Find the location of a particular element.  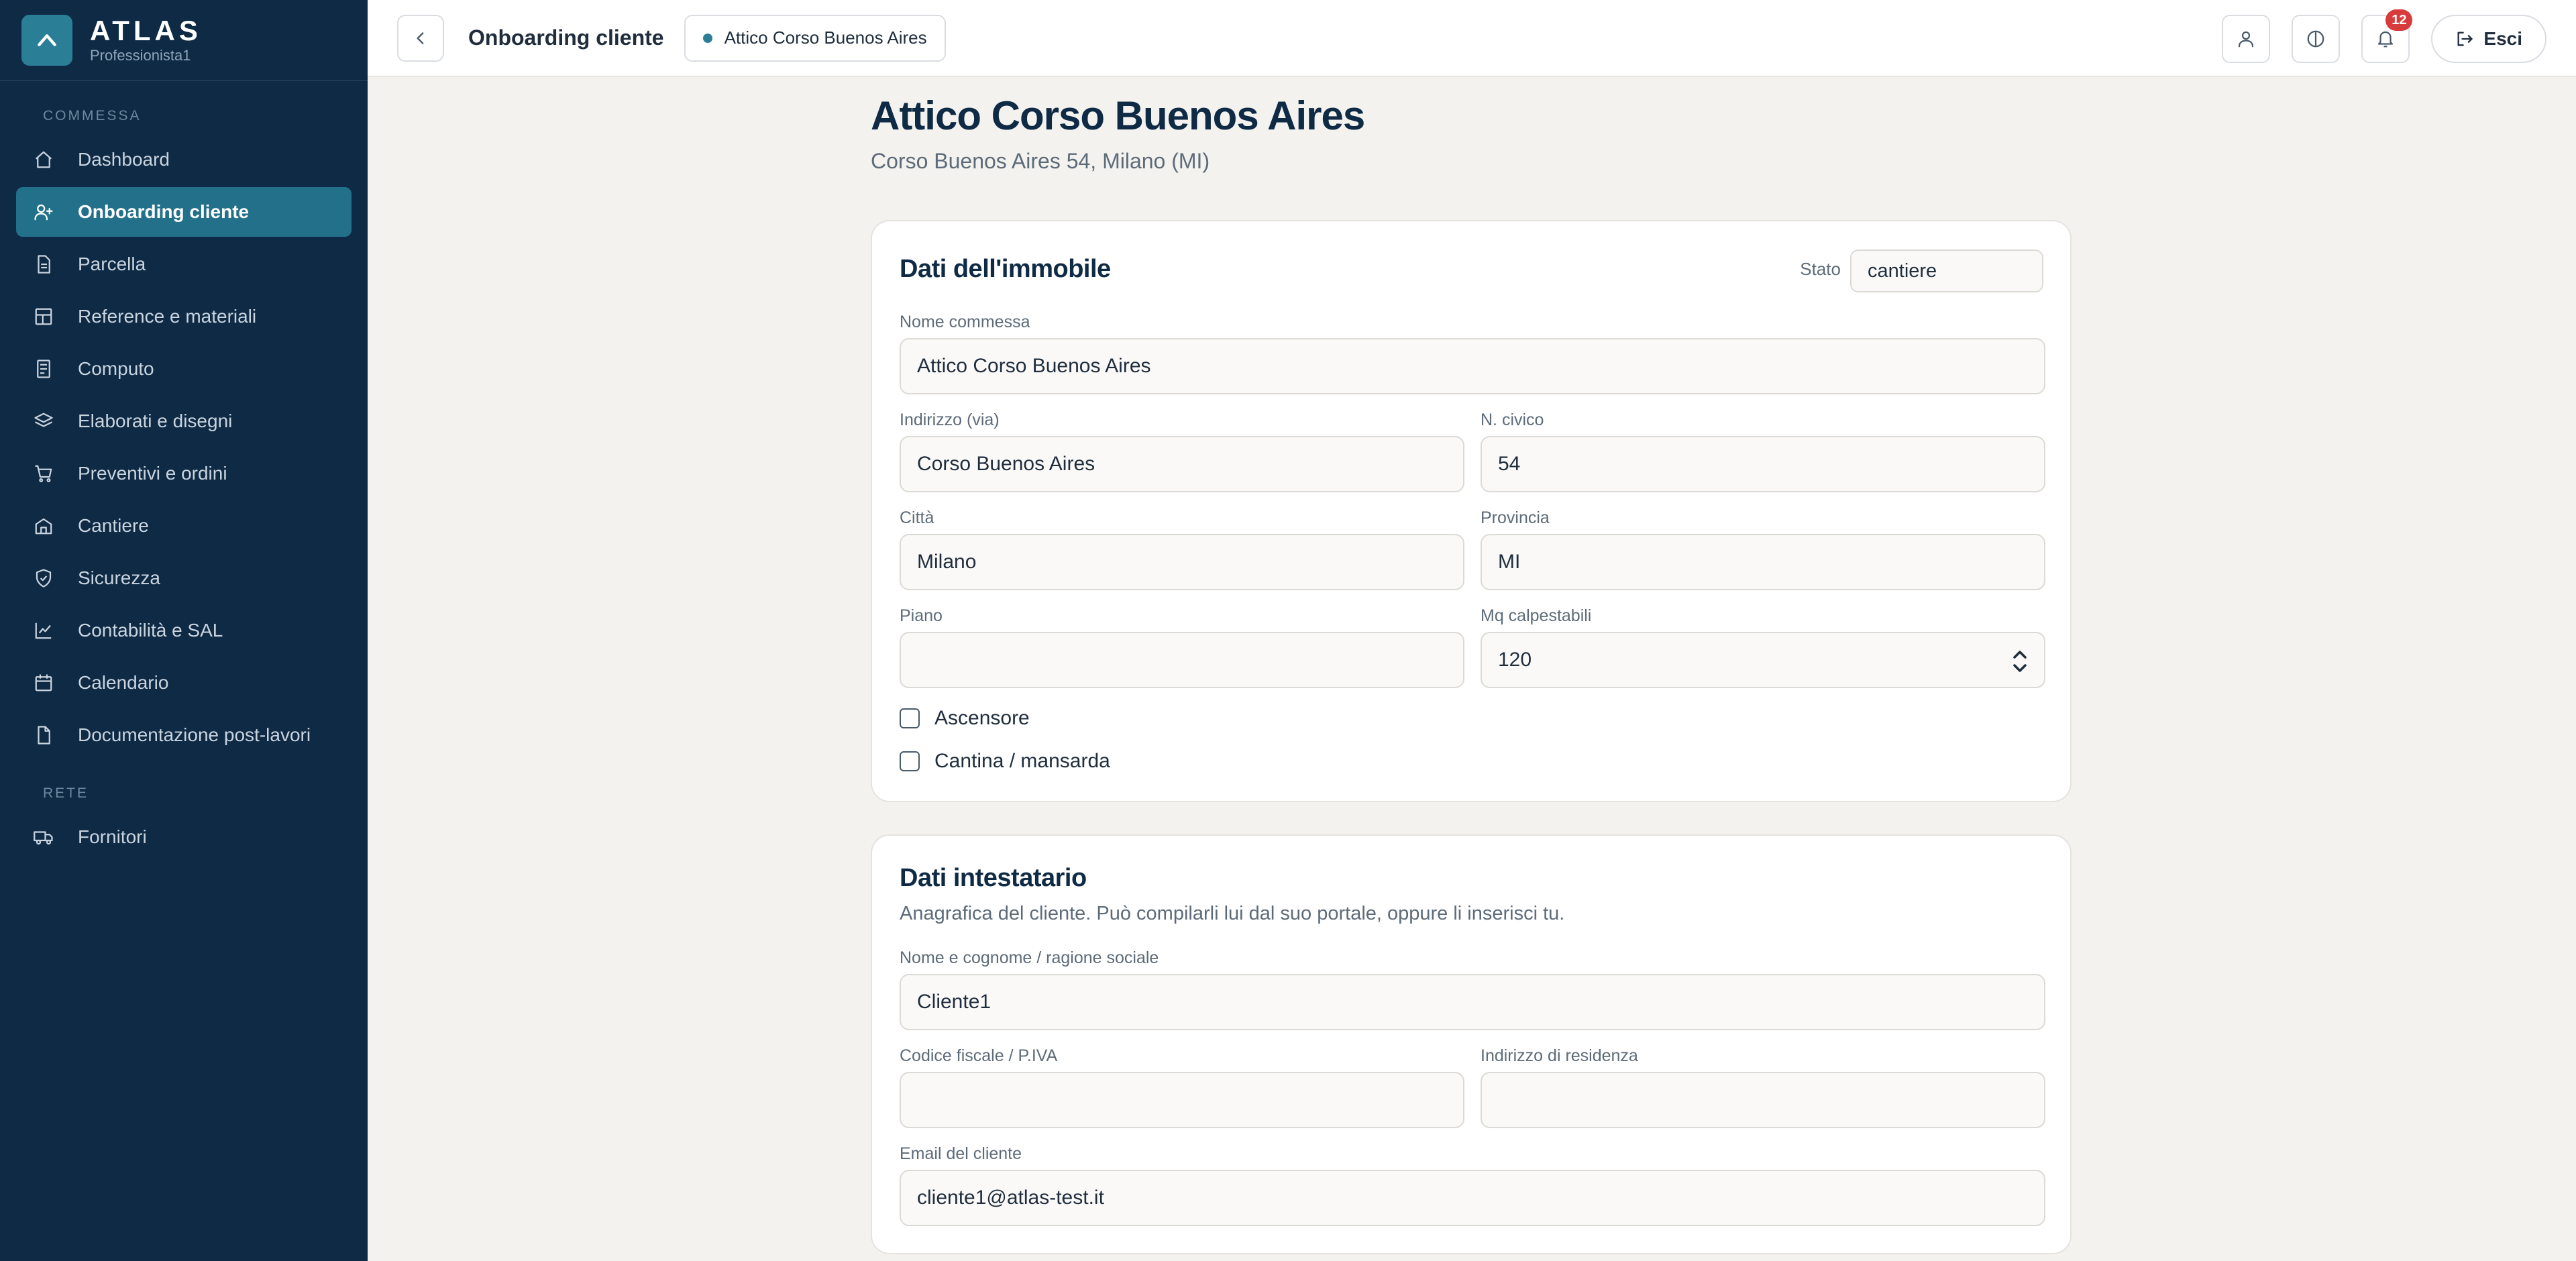

sidebar-item-reference-materiali: Reference e materiali is located at coordinates (184, 316).